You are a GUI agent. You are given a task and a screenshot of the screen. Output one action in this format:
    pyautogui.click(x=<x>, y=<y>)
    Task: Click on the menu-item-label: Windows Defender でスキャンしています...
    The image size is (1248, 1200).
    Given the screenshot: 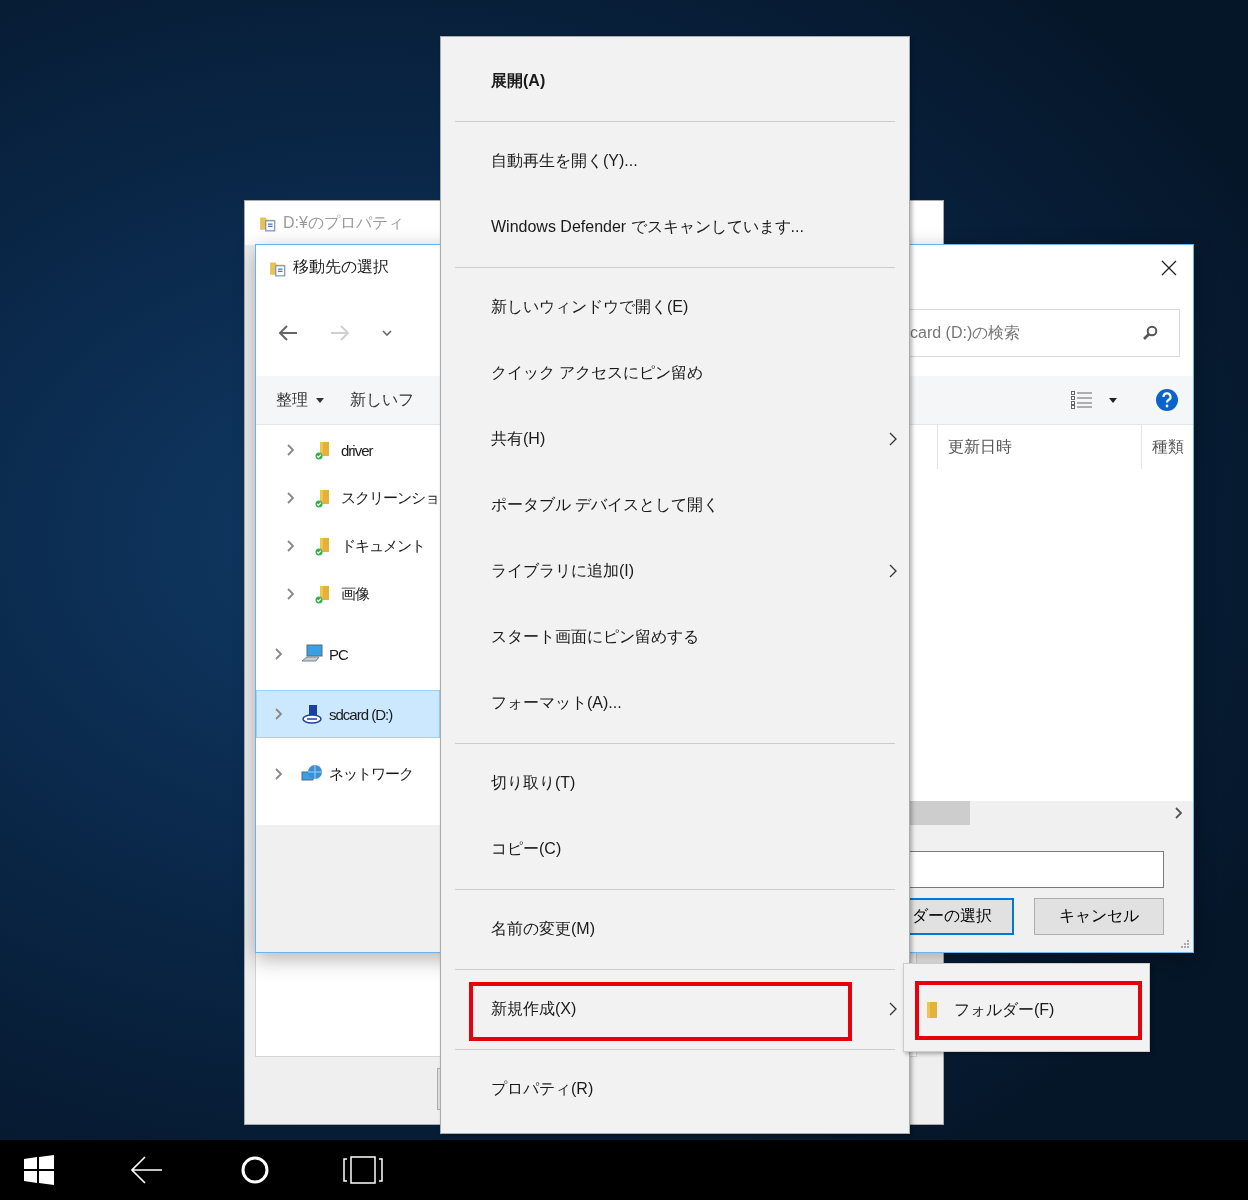 What is the action you would take?
    pyautogui.click(x=648, y=226)
    